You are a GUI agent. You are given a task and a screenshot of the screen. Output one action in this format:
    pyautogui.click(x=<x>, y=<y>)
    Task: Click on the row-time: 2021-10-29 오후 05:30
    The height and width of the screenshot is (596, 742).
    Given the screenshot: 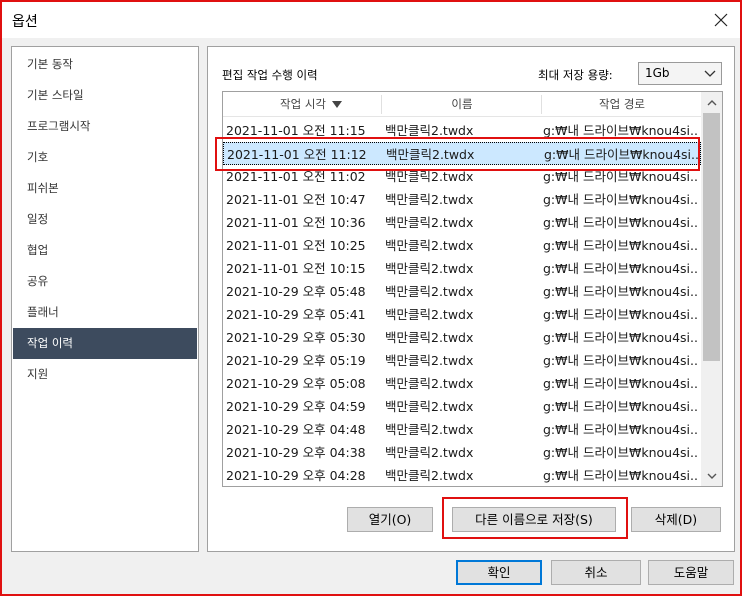 What is the action you would take?
    pyautogui.click(x=296, y=337)
    